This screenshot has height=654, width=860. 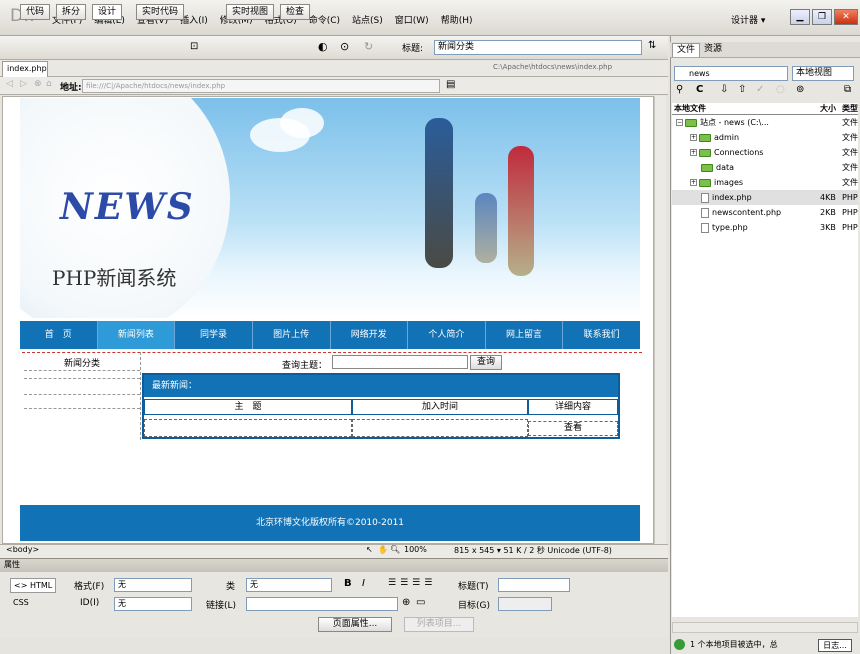 What do you see at coordinates (400, 362) in the screenshot?
I see `search-input` at bounding box center [400, 362].